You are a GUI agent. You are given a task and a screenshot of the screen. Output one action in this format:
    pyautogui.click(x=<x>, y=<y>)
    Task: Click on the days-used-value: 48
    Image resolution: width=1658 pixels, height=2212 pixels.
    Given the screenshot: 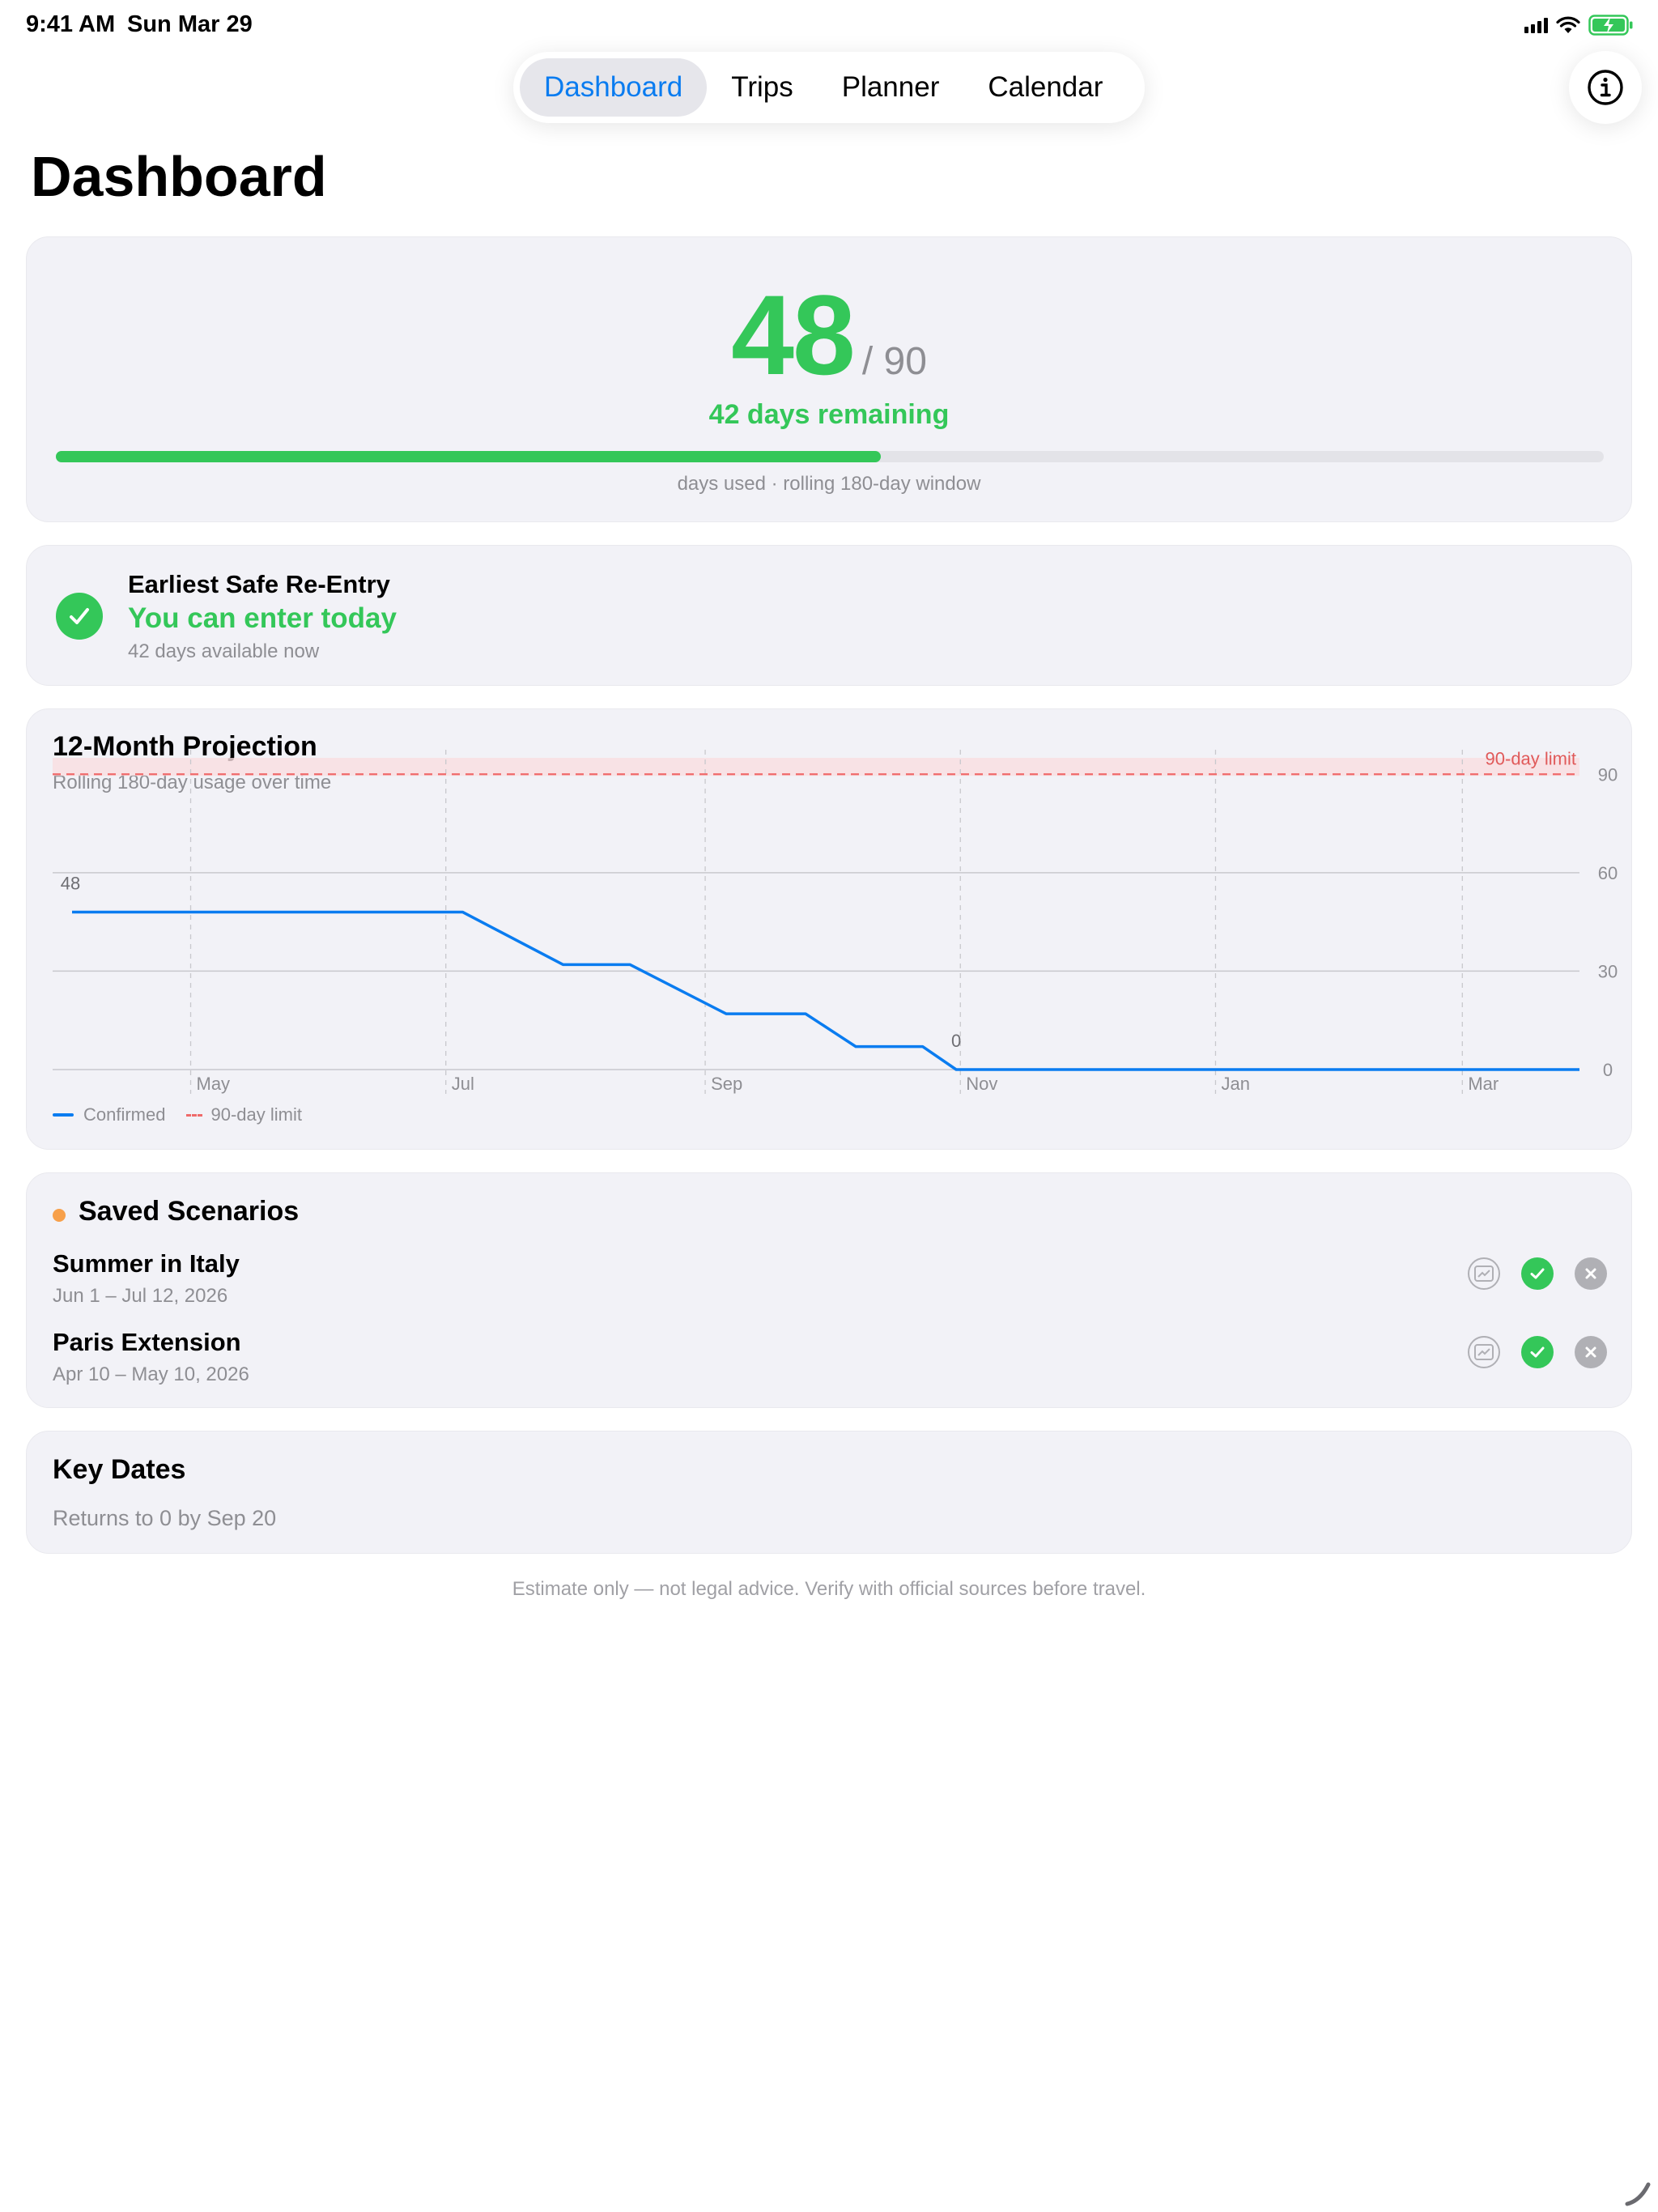 What is the action you would take?
    pyautogui.click(x=793, y=335)
    